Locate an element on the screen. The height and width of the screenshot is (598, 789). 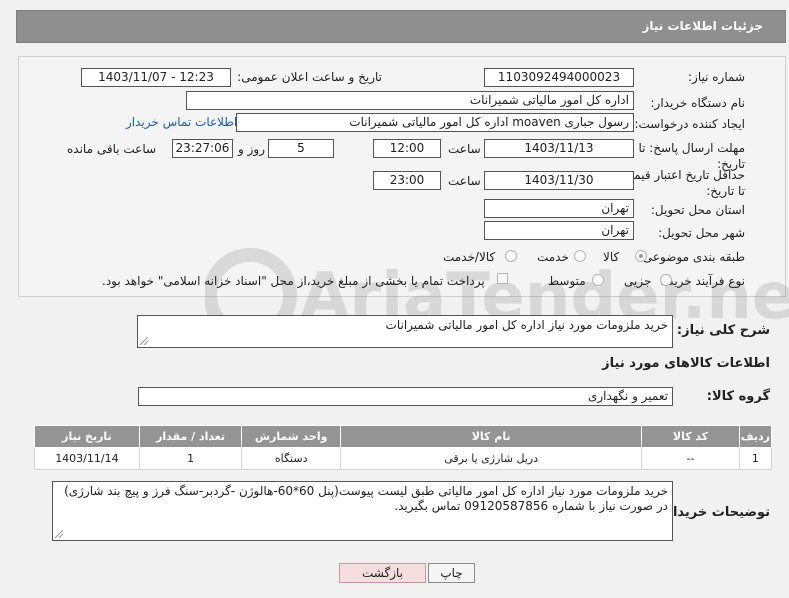
buyer-org-label: نام دستگاه خریدار: is located at coordinates (698, 103).